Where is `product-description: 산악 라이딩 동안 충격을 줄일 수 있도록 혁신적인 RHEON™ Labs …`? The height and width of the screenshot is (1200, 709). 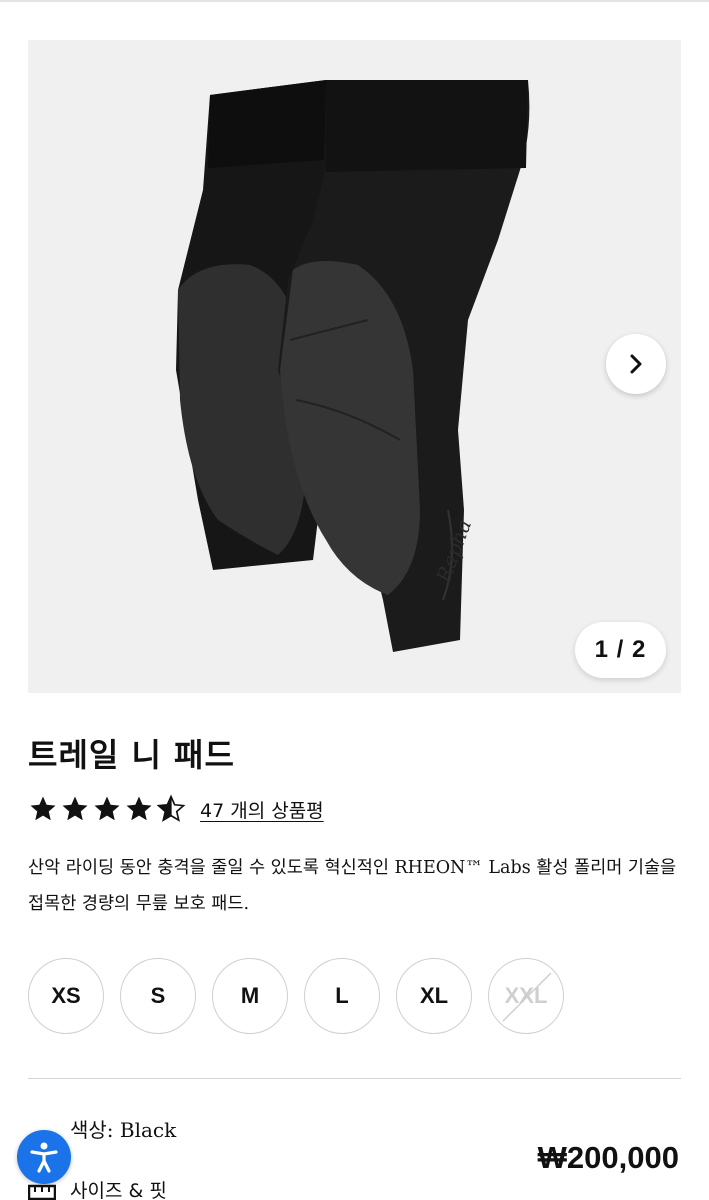
product-description: 산악 라이딩 동안 충격을 줄일 수 있도록 혁신적인 RHEON™ Labs … is located at coordinates (352, 886).